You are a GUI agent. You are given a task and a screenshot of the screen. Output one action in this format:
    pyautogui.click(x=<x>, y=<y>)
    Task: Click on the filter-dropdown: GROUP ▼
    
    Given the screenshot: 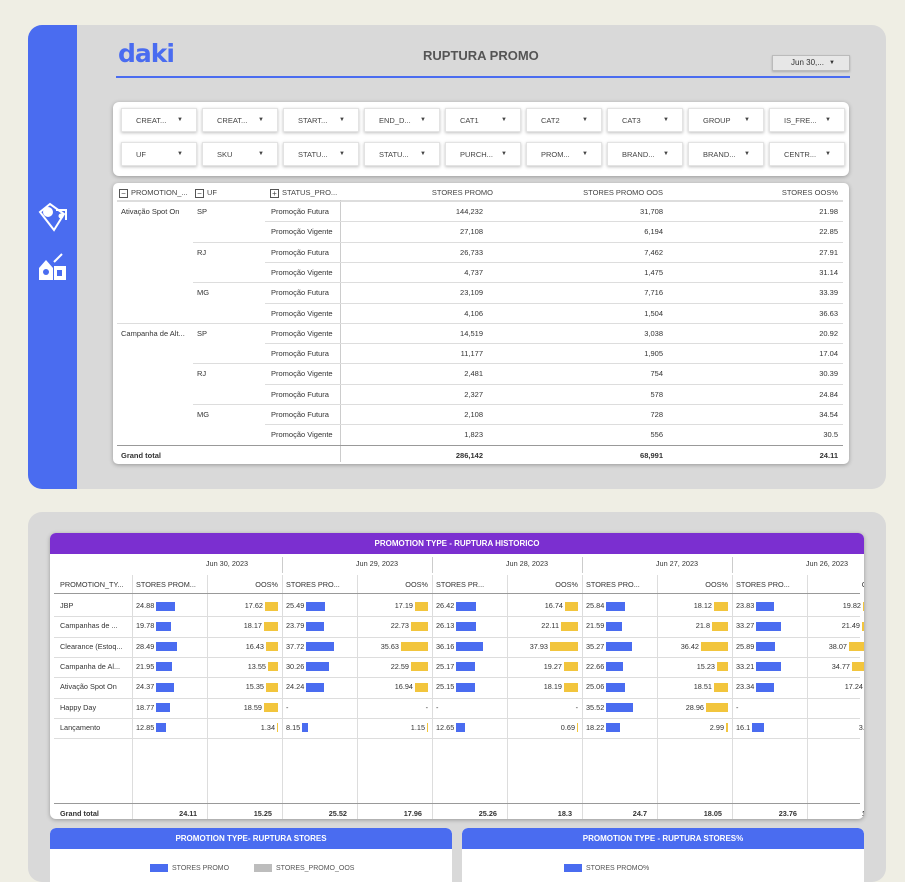 What is the action you would take?
    pyautogui.click(x=726, y=120)
    